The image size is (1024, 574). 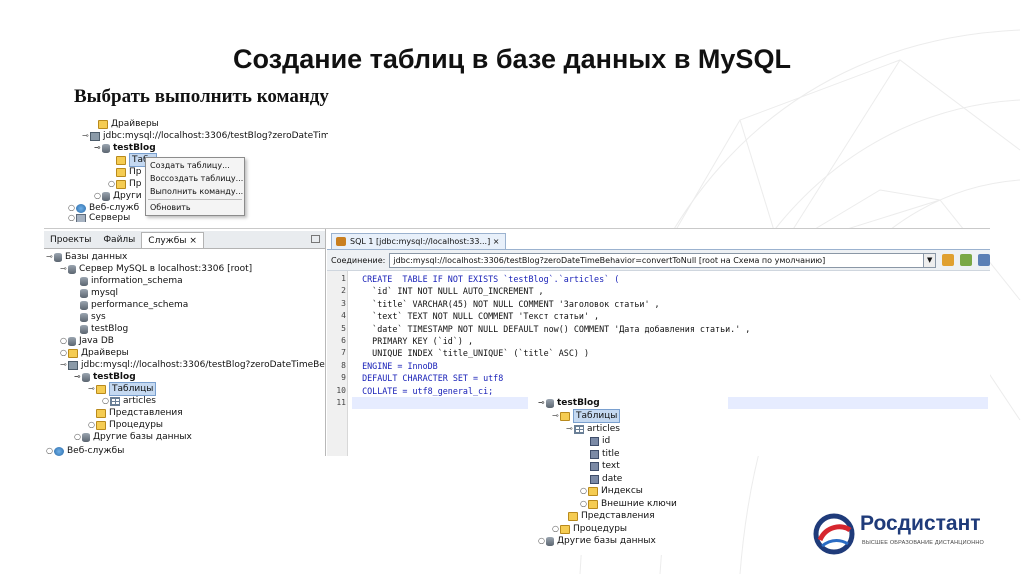 What do you see at coordinates (59, 451) in the screenshot?
I see `globe-icon` at bounding box center [59, 451].